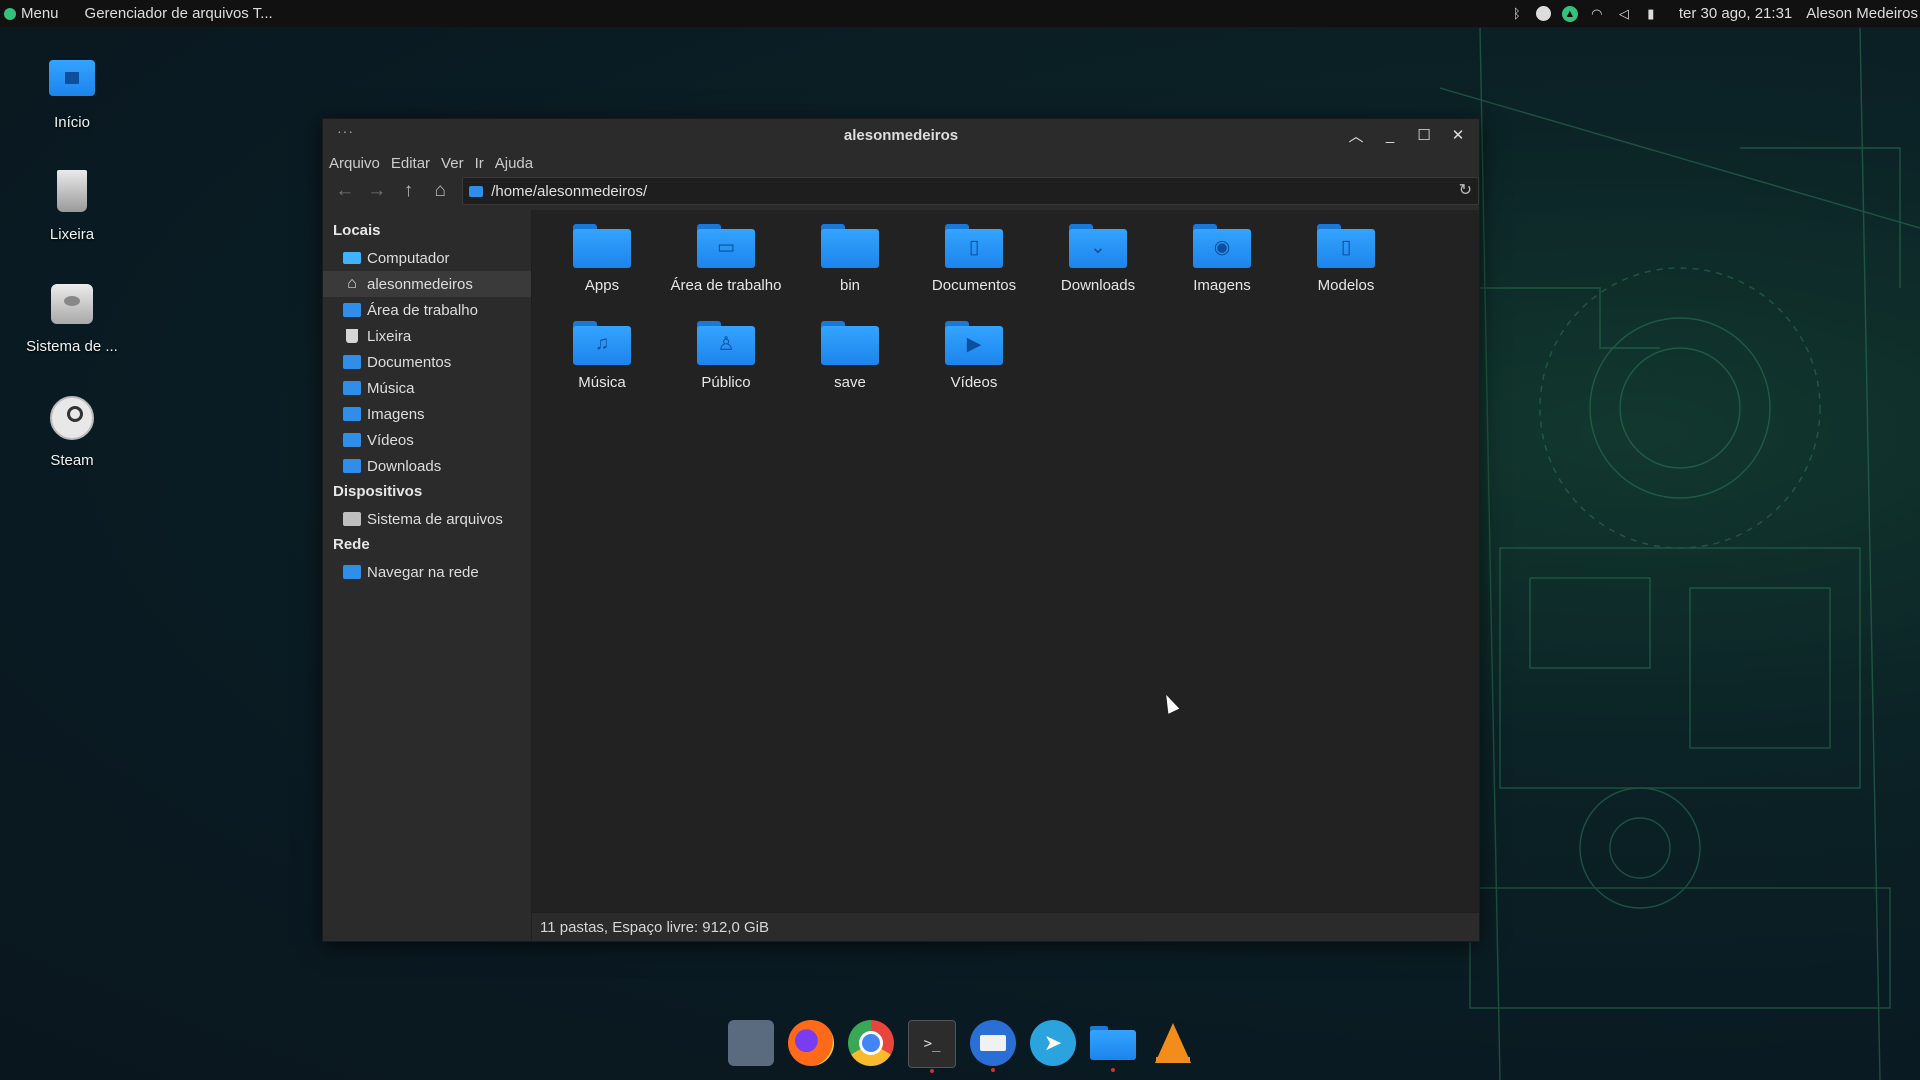 Image resolution: width=1920 pixels, height=1080 pixels. Describe the element at coordinates (1862, 13) in the screenshot. I see `user-menu: Aleson Medeiros` at that location.